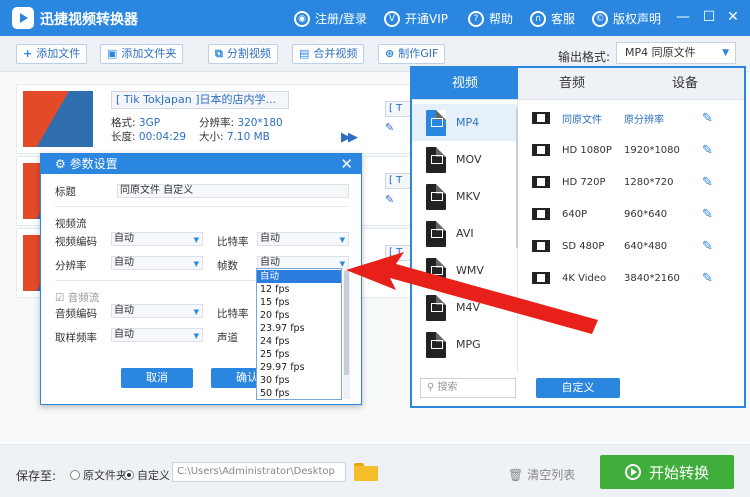 This screenshot has height=497, width=750. I want to click on search-icon: ⚲, so click(431, 387).